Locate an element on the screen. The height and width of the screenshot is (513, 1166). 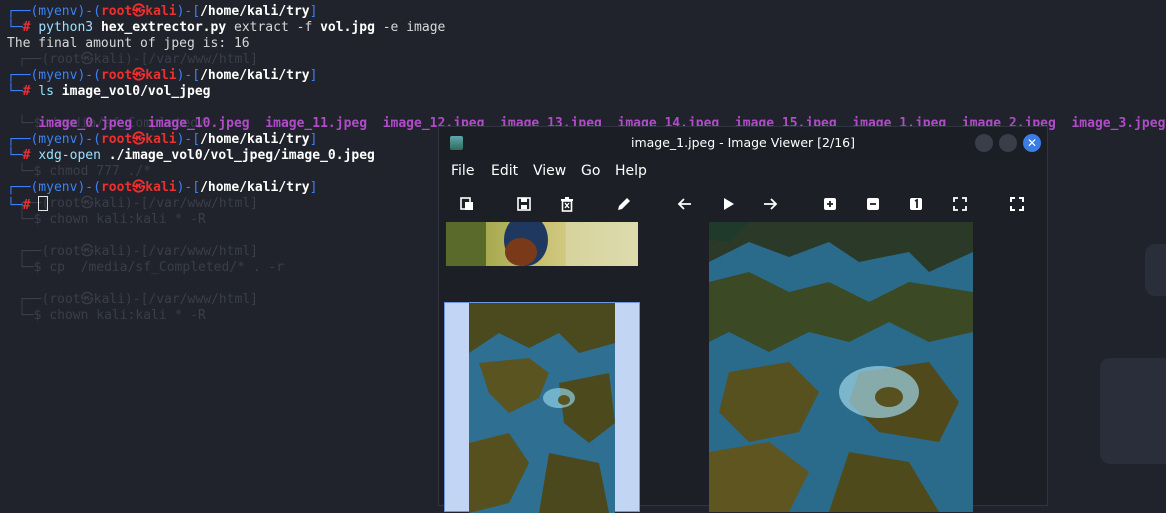
close-button: ✕ is located at coordinates (1032, 143).